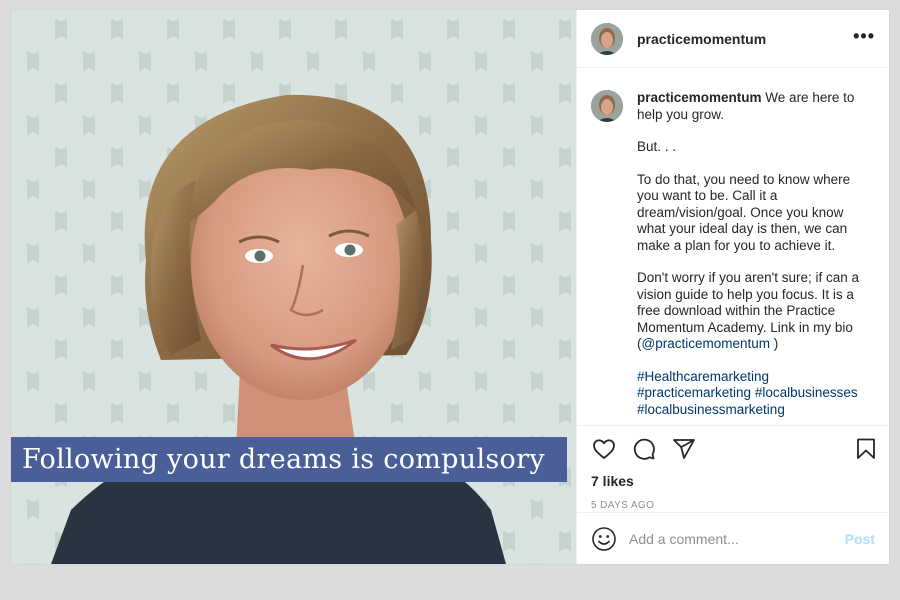  What do you see at coordinates (774, 343) in the screenshot?
I see `caption-guide-end: )` at bounding box center [774, 343].